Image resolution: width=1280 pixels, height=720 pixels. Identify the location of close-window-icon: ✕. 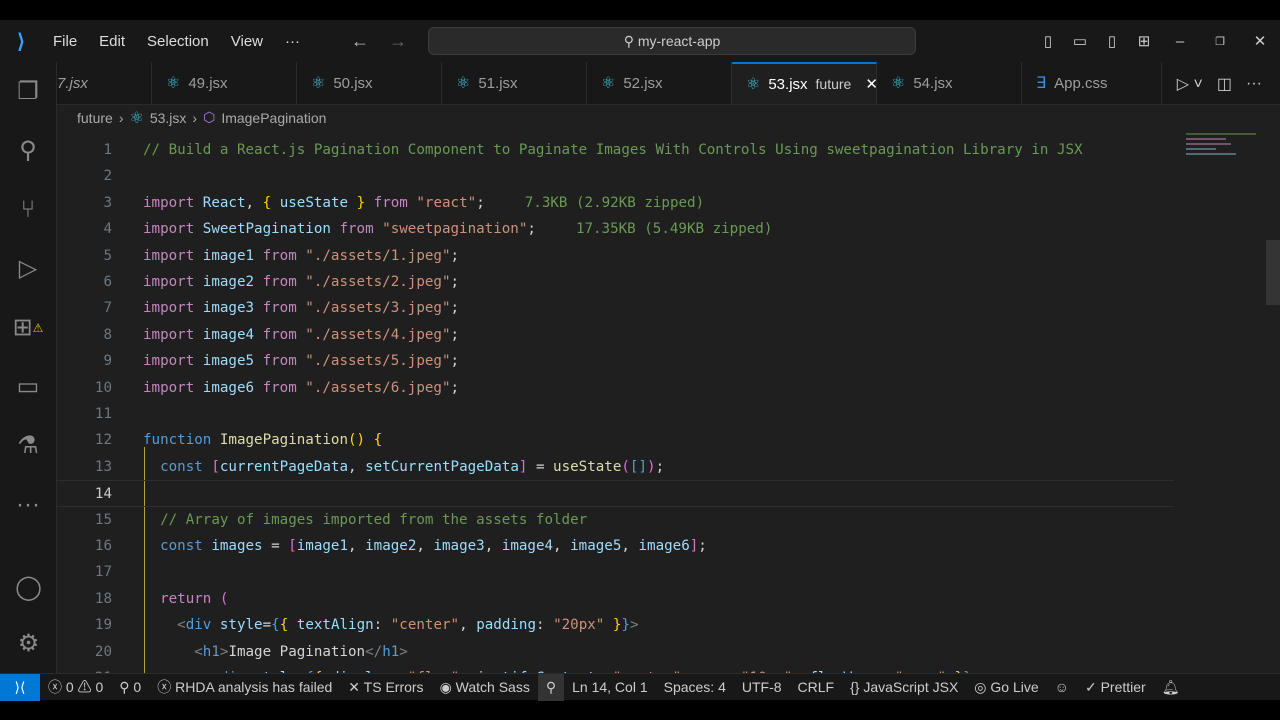
(1260, 41).